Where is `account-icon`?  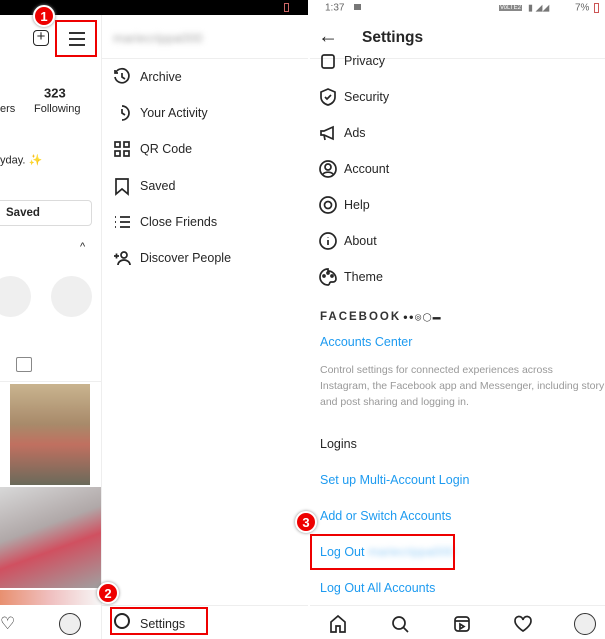
account-icon is located at coordinates (328, 169).